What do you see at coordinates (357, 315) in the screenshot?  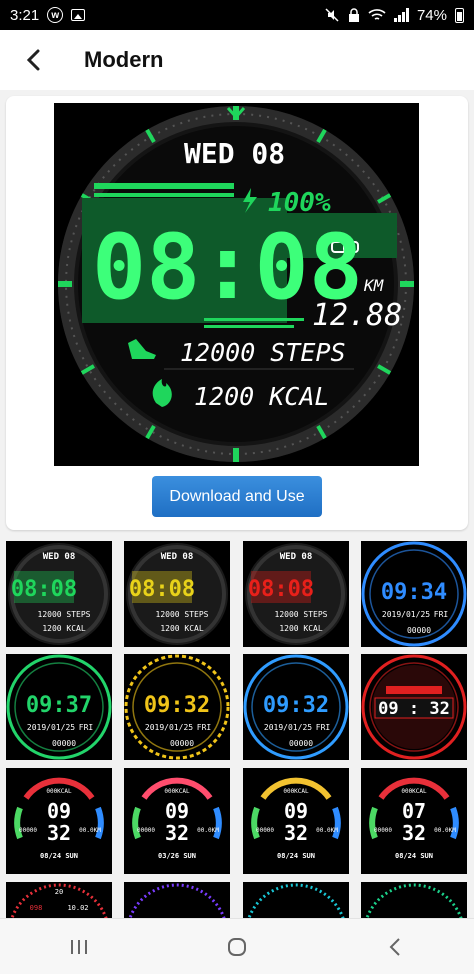 I see `preview-distance: 12.88` at bounding box center [357, 315].